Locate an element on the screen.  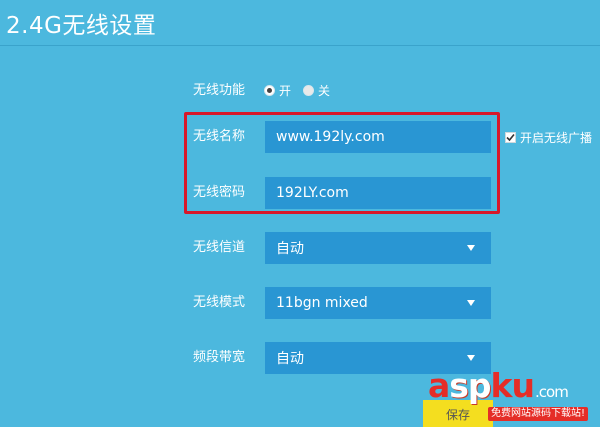
channel-value: 自动 is located at coordinates (290, 249).